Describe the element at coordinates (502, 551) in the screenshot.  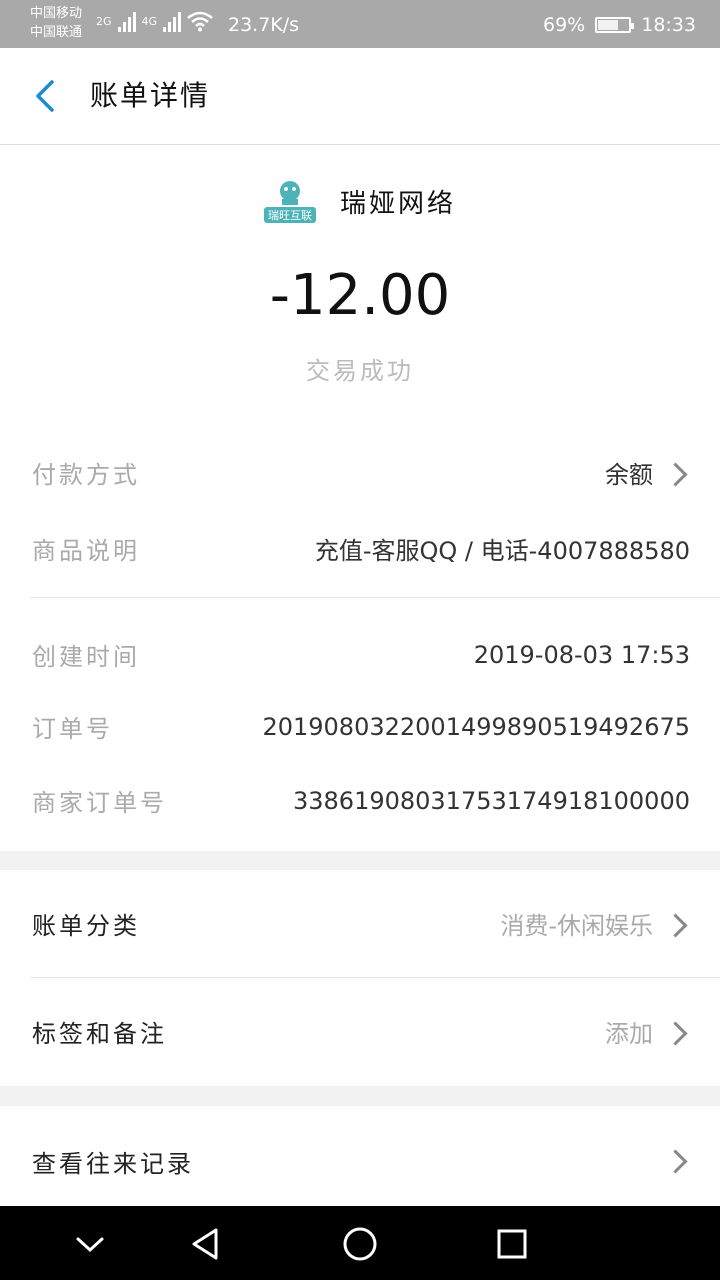
I see `product-desc-value: 充值-客服QQ / 电话-4007888580` at that location.